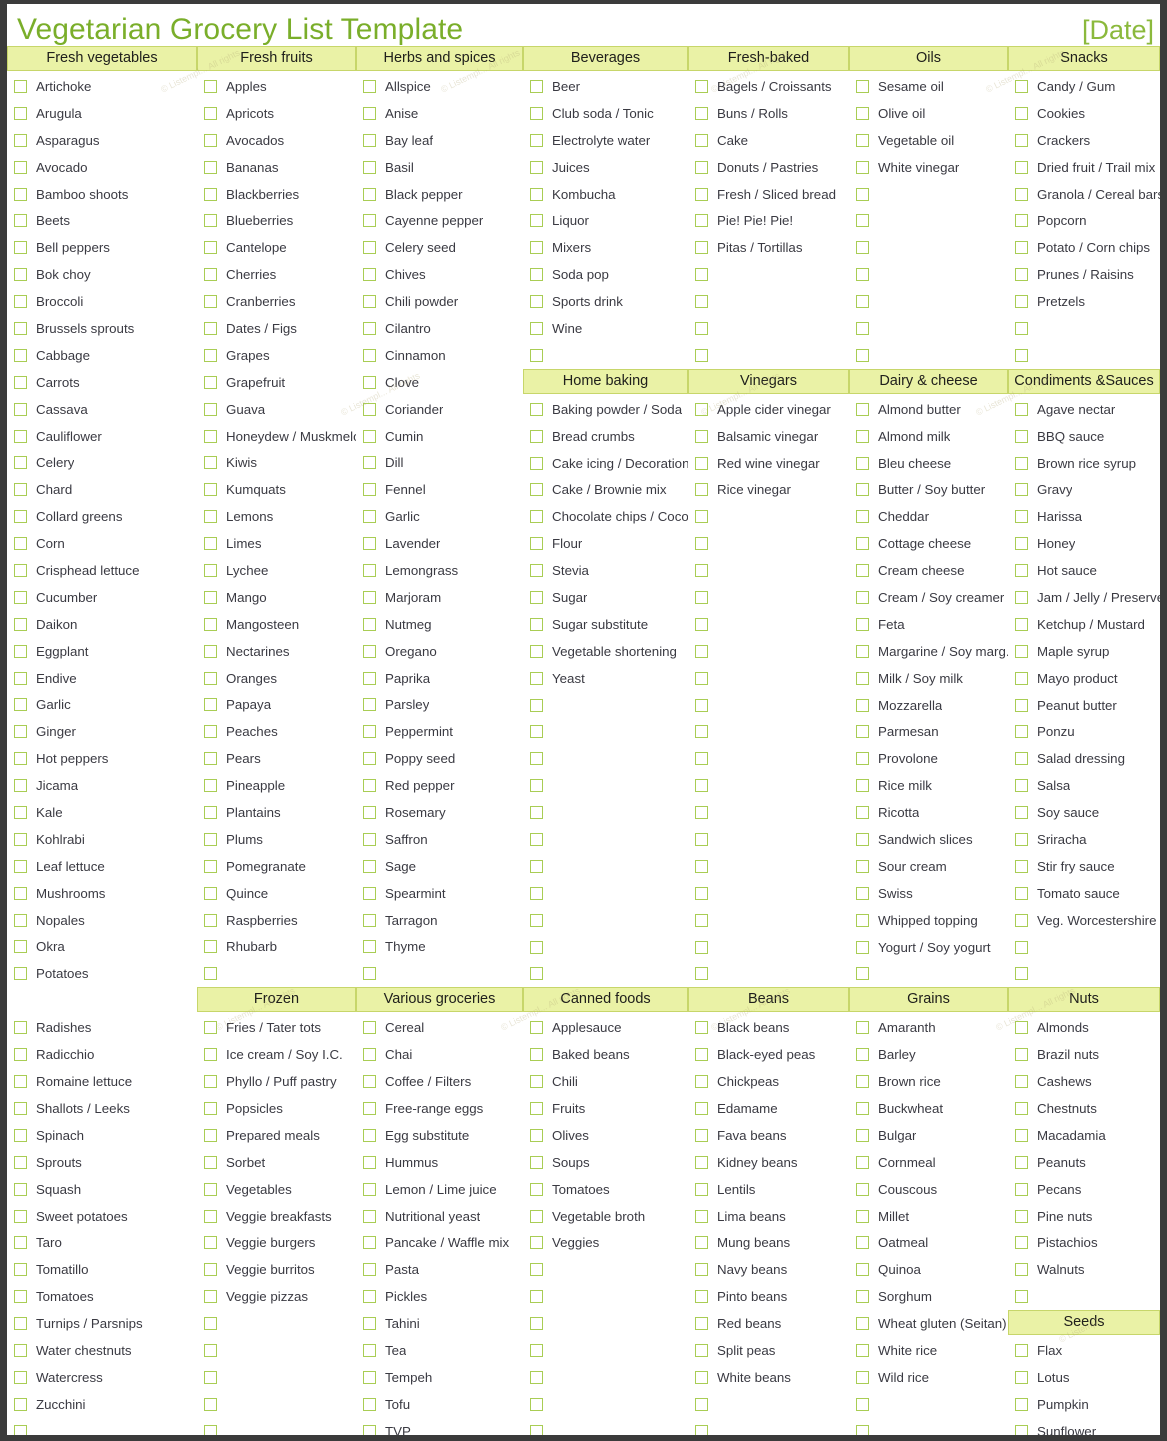 This screenshot has height=1441, width=1167. I want to click on checklist-row: Turnips / Parsnips, so click(102, 1323).